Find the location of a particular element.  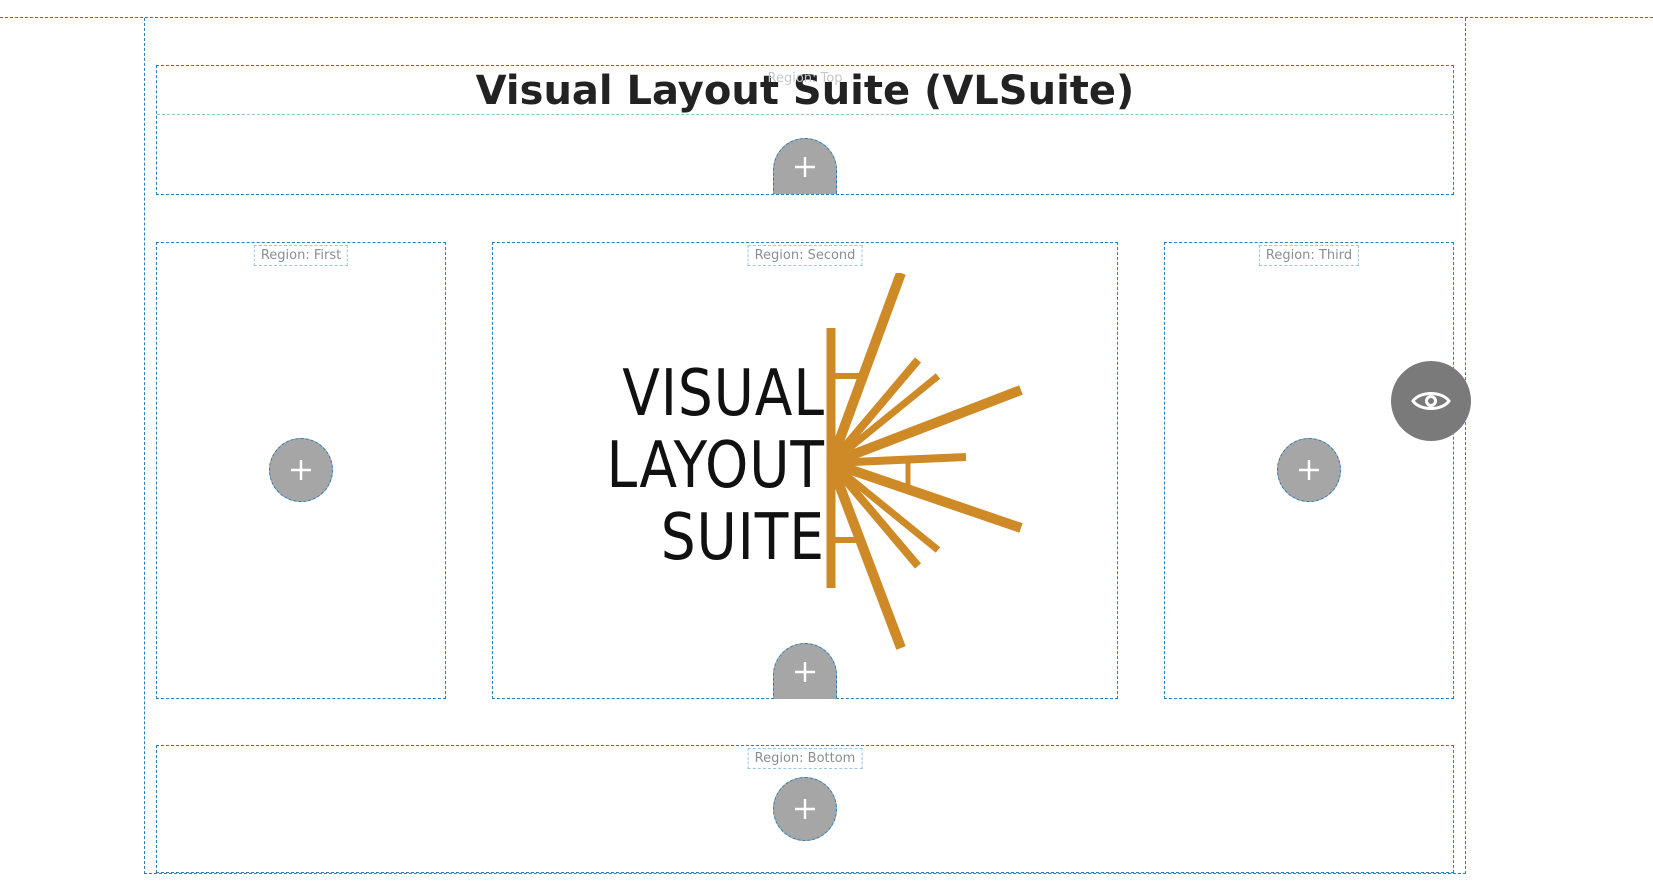

add-block-button-second is located at coordinates (805, 671).